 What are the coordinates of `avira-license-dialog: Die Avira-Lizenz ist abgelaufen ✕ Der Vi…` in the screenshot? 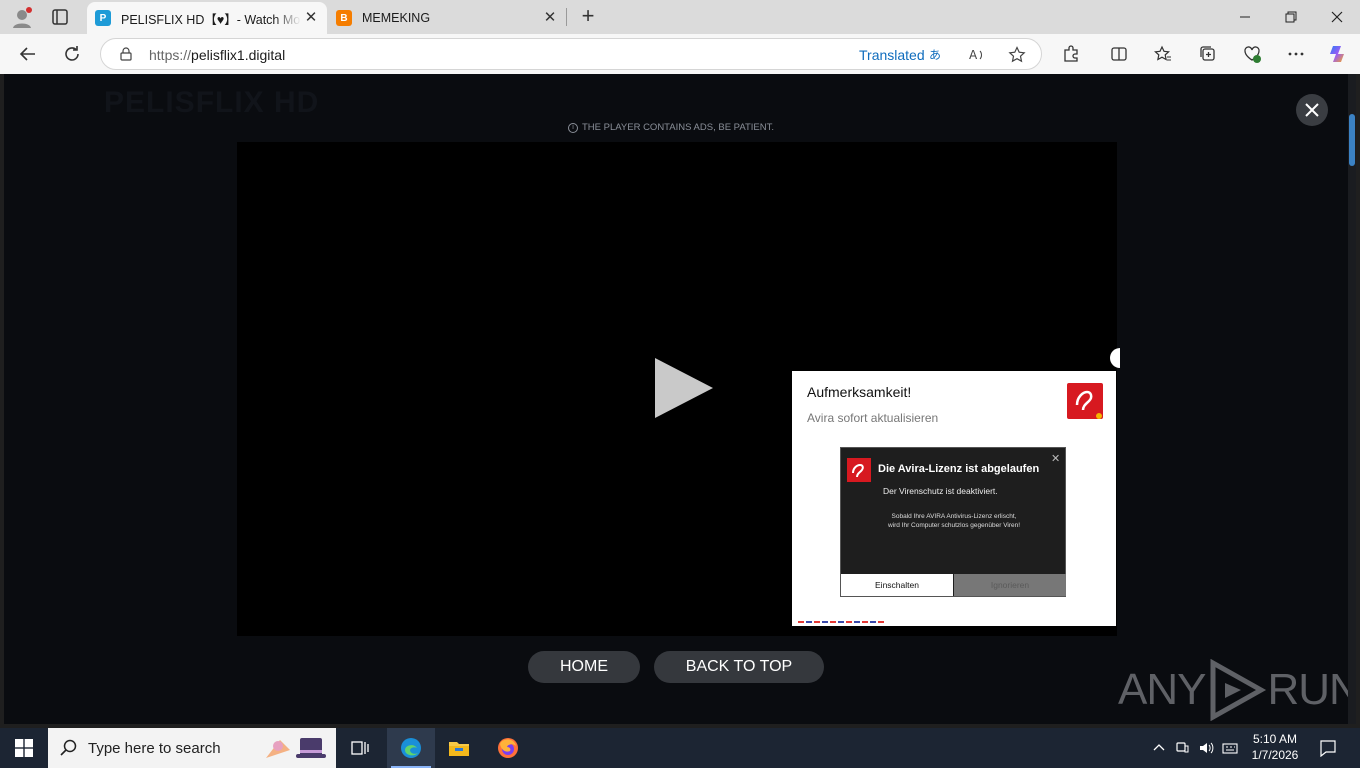 It's located at (953, 522).